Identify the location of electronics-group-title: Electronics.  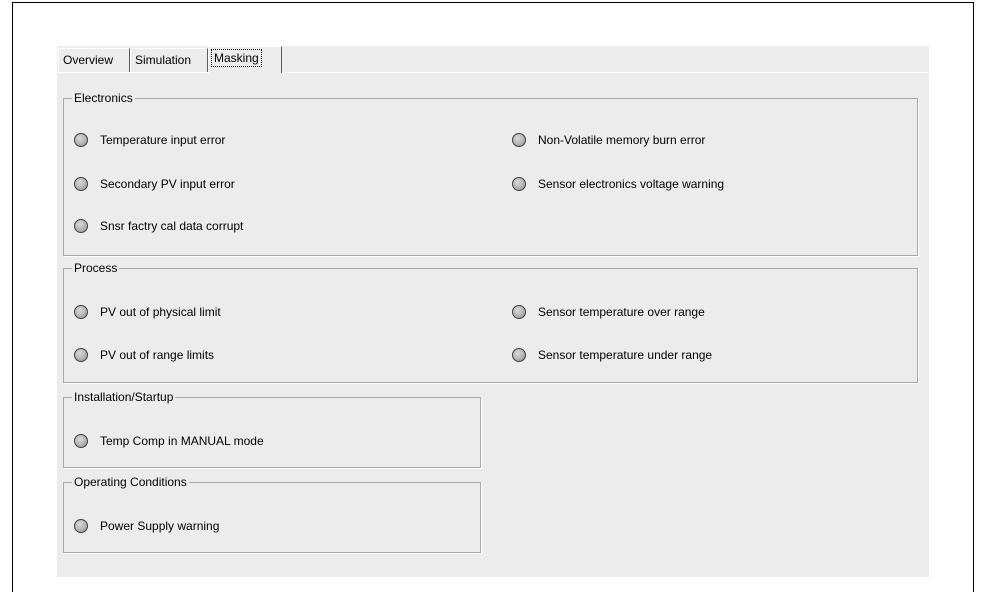
(103, 98).